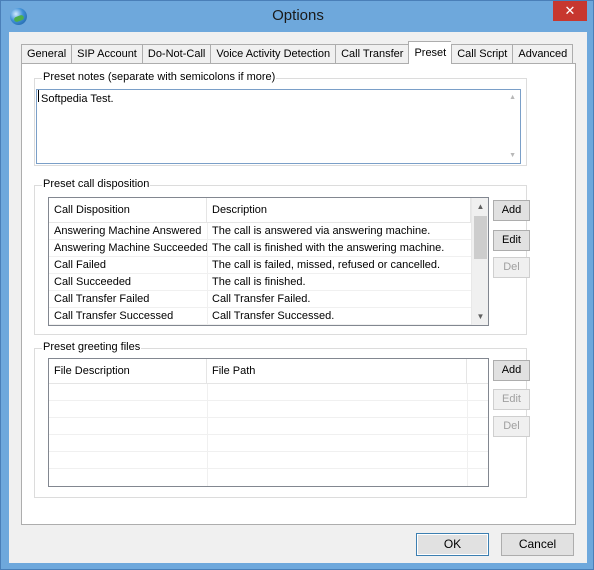 This screenshot has height=570, width=594. Describe the element at coordinates (273, 316) in the screenshot. I see `description-cell: Call Transfer Successed.` at that location.